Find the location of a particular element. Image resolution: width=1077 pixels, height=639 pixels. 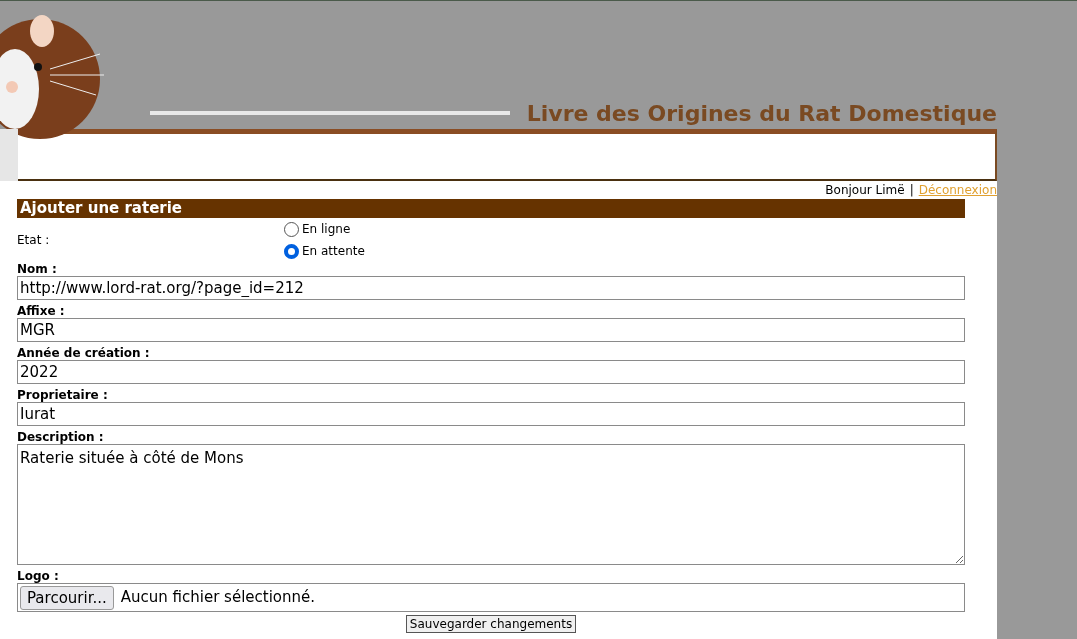

text-field: Iurat is located at coordinates (491, 414).